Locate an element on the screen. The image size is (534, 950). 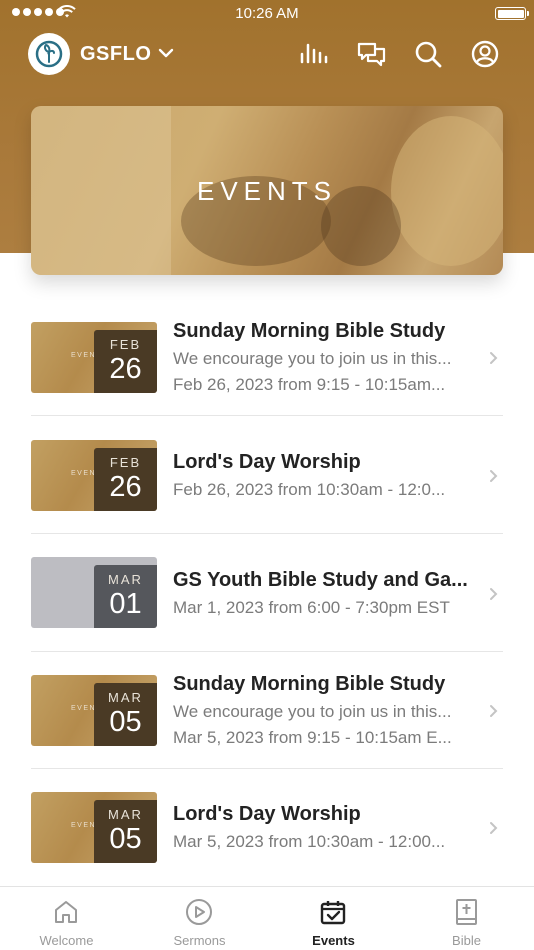
tab-label: Welcome is located at coordinates (66, 940).